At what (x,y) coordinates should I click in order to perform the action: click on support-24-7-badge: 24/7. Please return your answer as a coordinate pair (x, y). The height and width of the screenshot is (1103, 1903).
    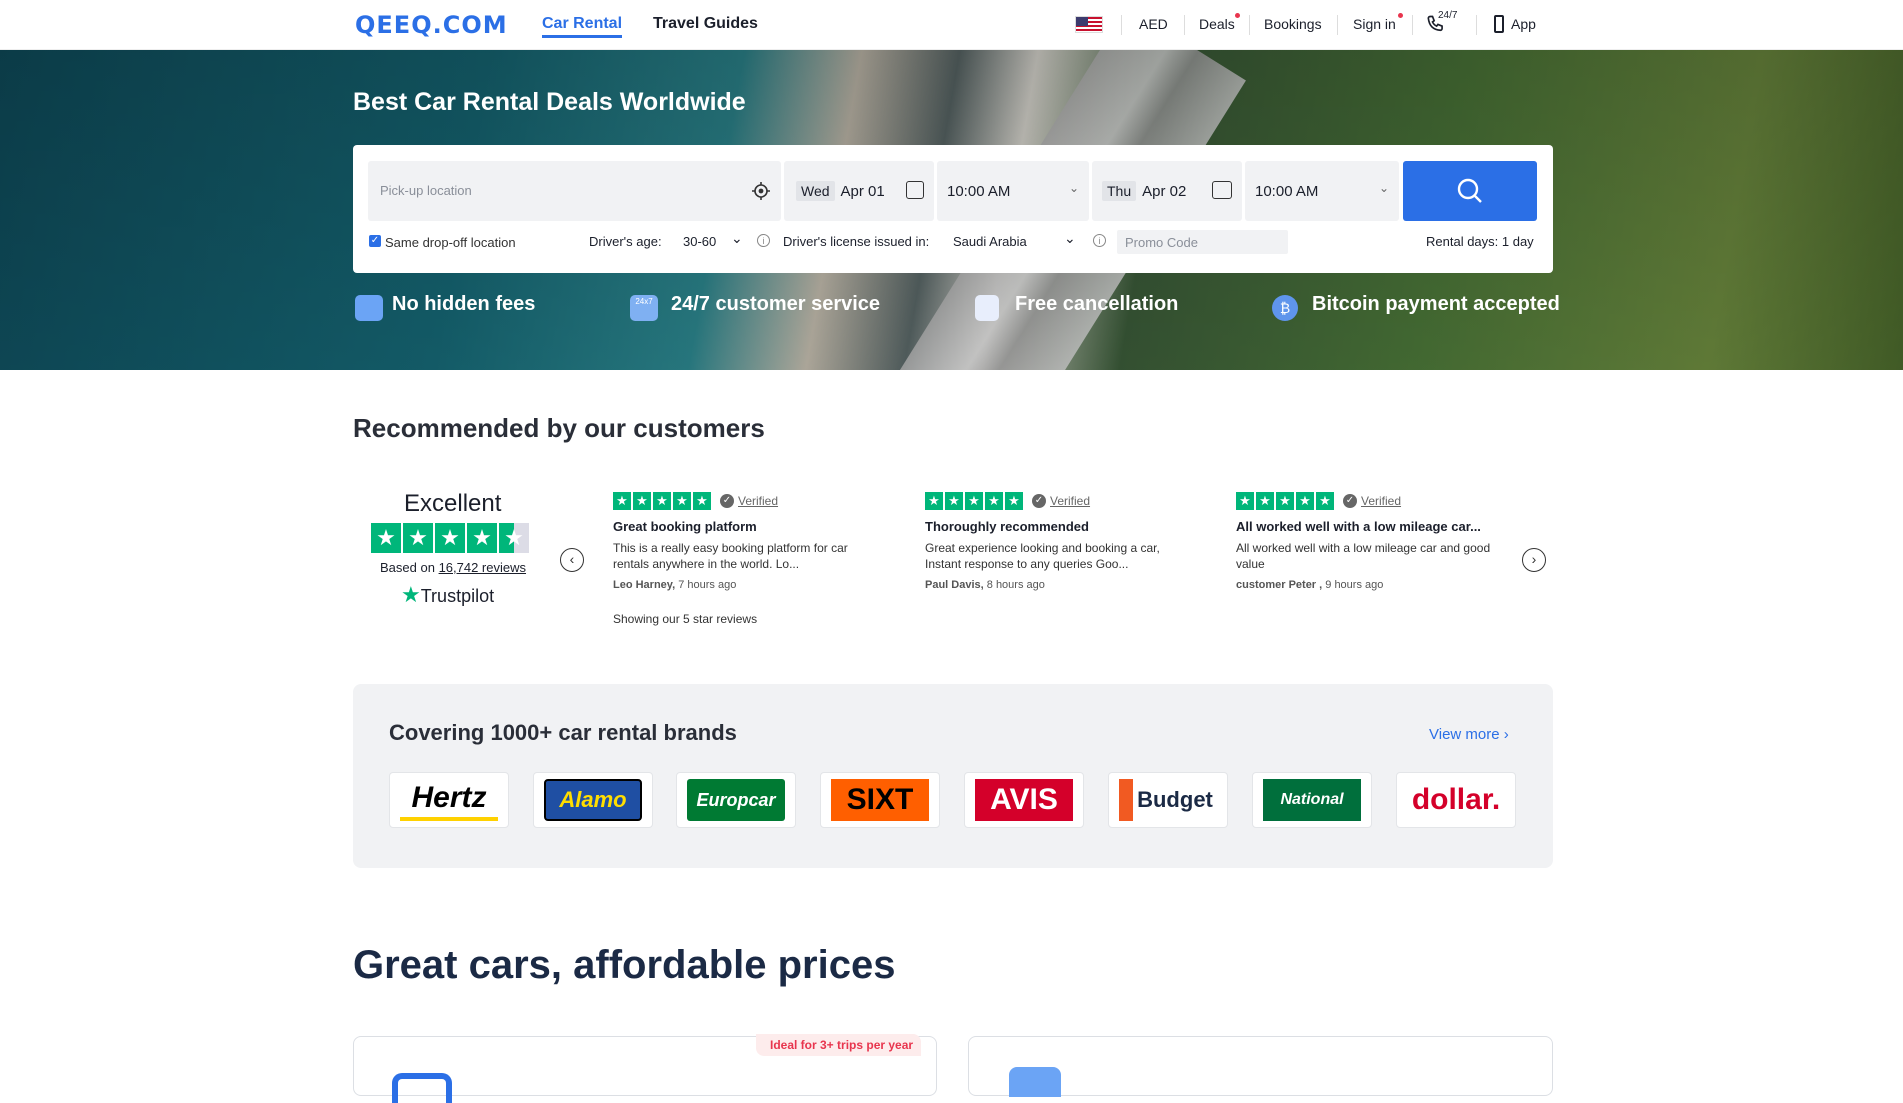
    Looking at the image, I should click on (1448, 15).